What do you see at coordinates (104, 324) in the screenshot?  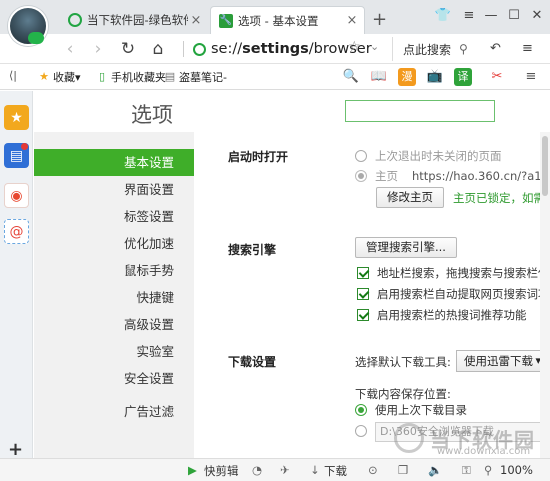 I see `nav-advanced: 高级设置` at bounding box center [104, 324].